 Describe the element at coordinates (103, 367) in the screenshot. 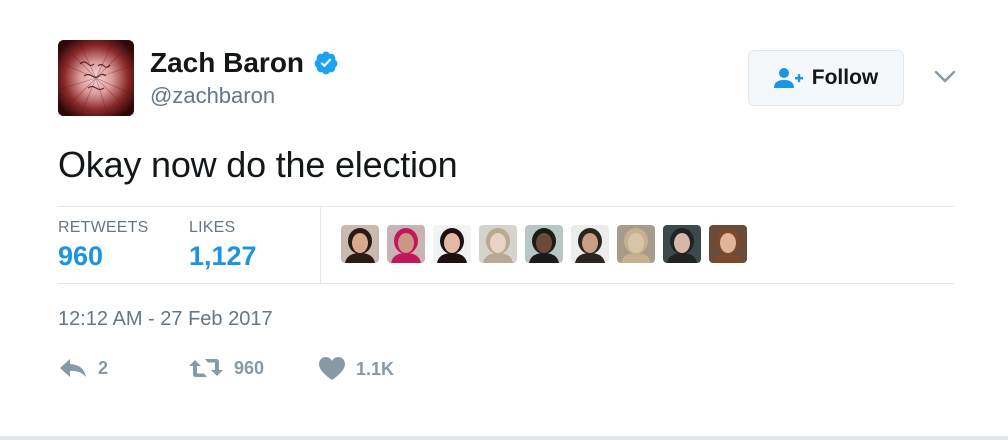

I see `reply-count: 2` at that location.